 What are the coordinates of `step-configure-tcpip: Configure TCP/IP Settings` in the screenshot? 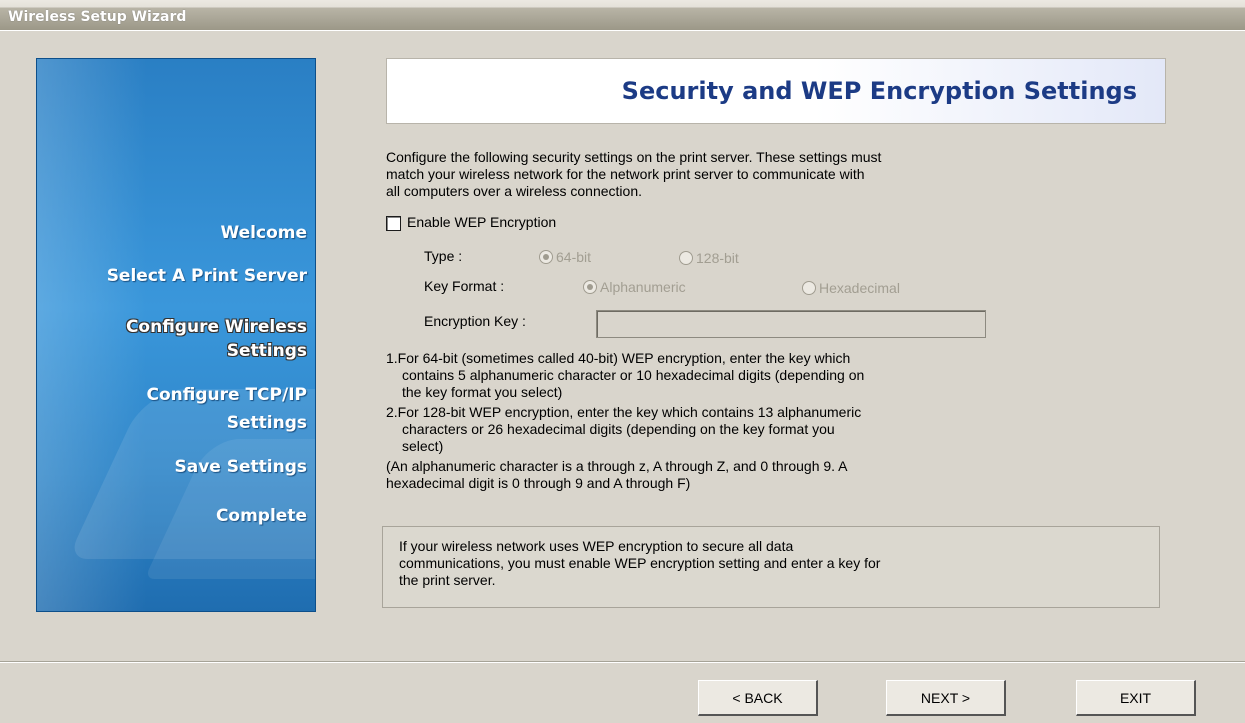 It's located at (227, 409).